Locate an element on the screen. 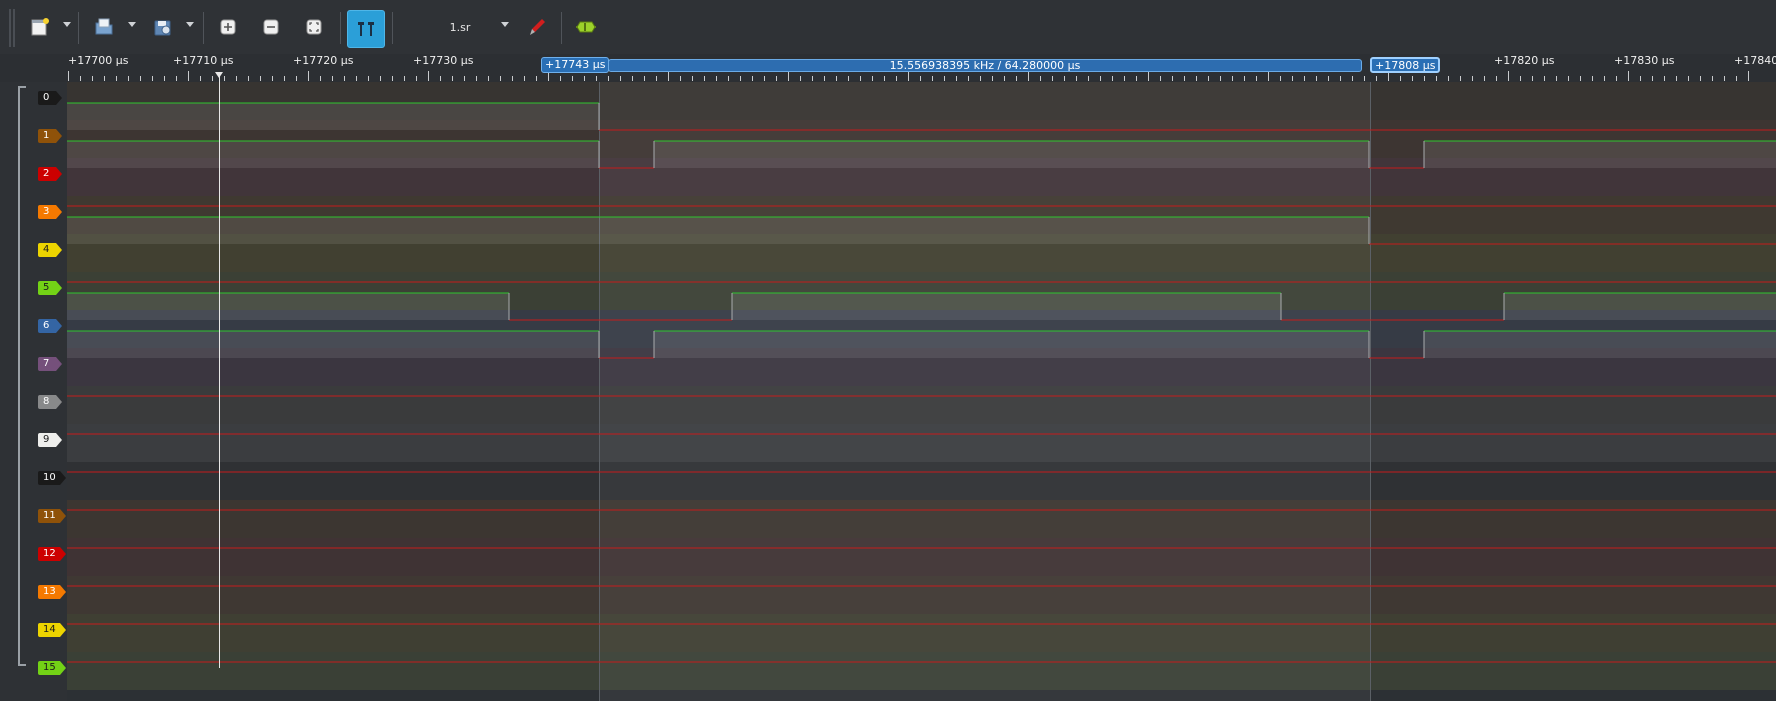  open-file-dropdown is located at coordinates (132, 24).